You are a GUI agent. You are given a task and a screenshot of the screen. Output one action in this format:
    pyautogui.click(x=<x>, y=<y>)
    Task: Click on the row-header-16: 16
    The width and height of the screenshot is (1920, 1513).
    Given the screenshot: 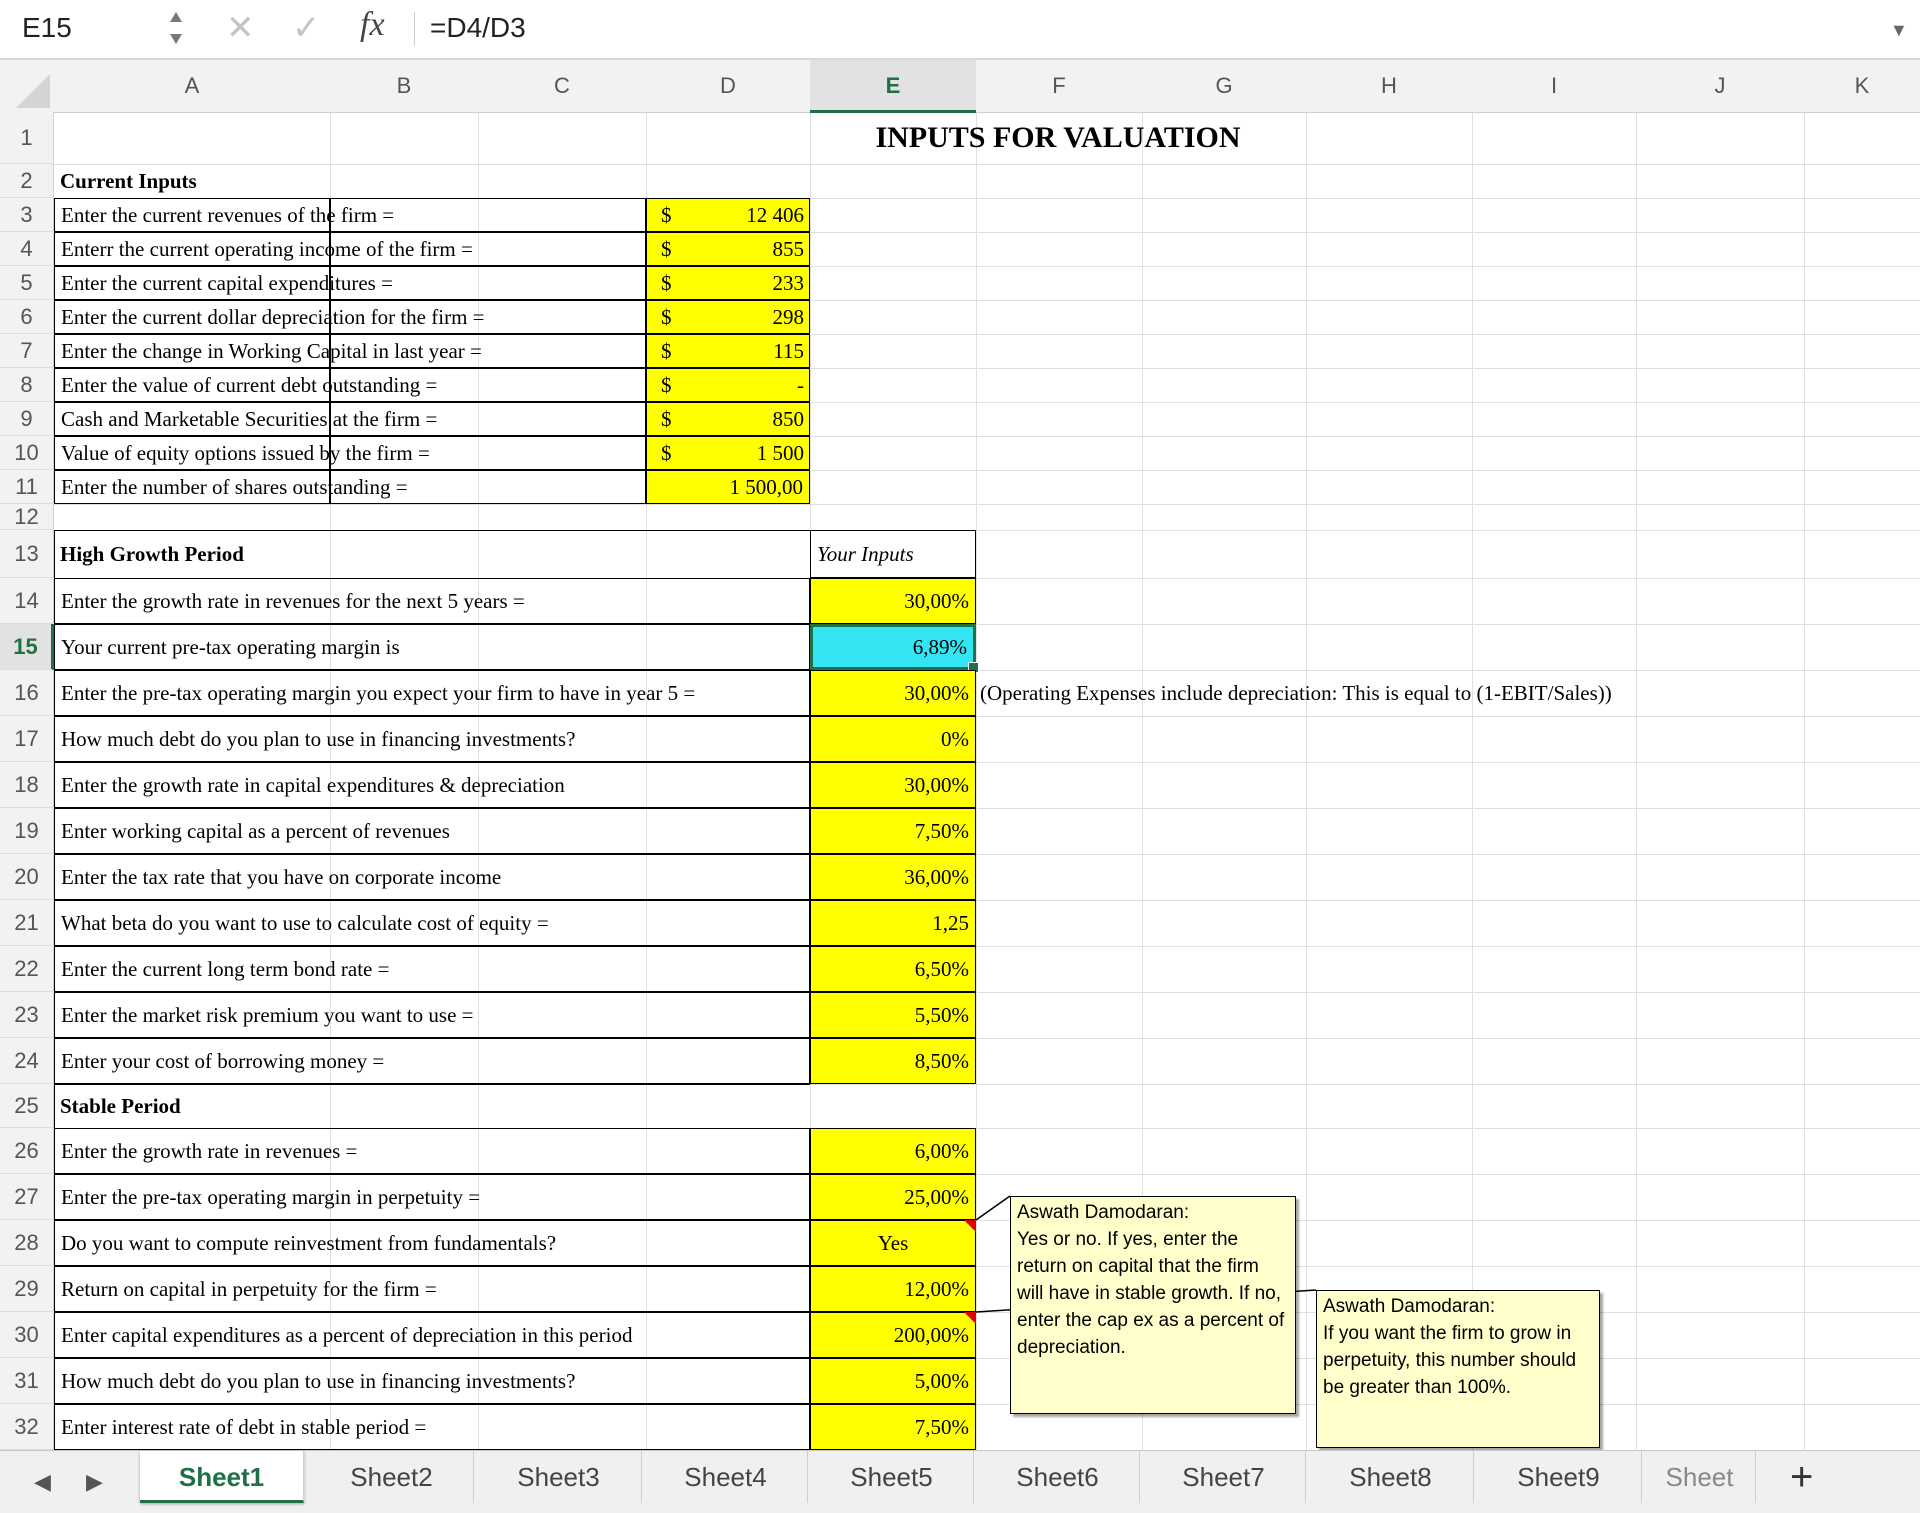 What is the action you would take?
    pyautogui.click(x=27, y=693)
    